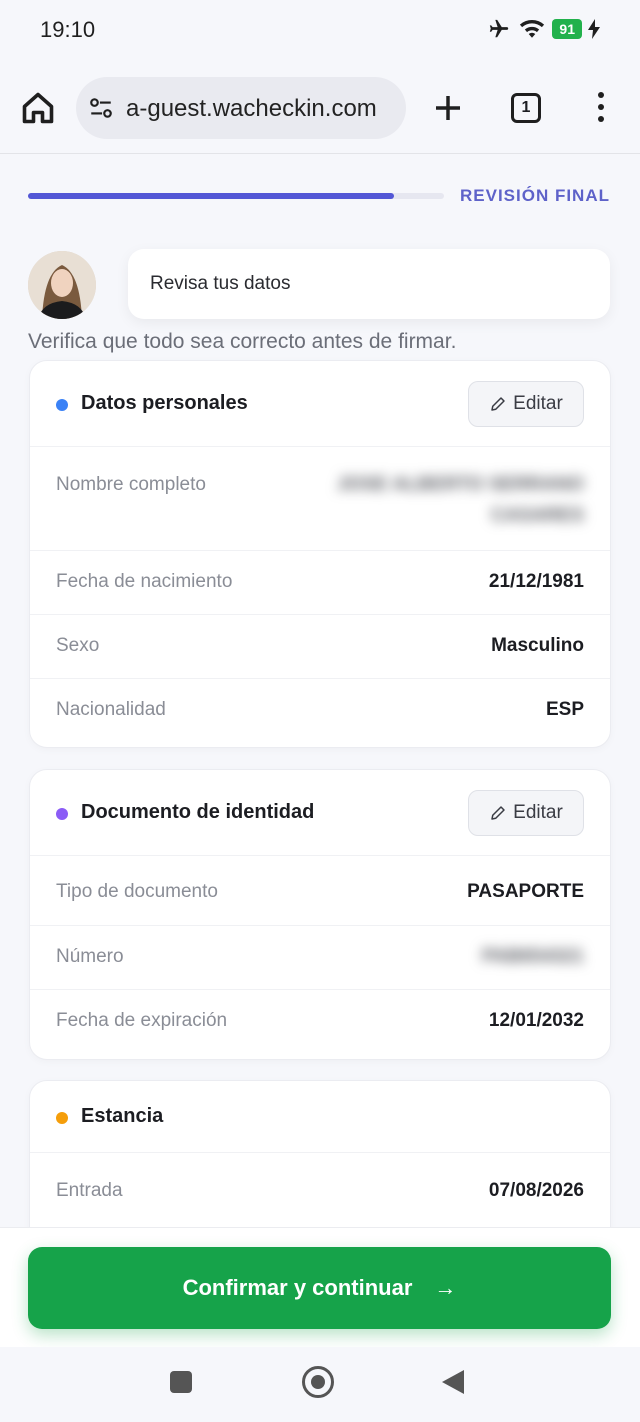 This screenshot has width=640, height=1422. I want to click on field-row: Entrada 07/08/2026, so click(320, 1190).